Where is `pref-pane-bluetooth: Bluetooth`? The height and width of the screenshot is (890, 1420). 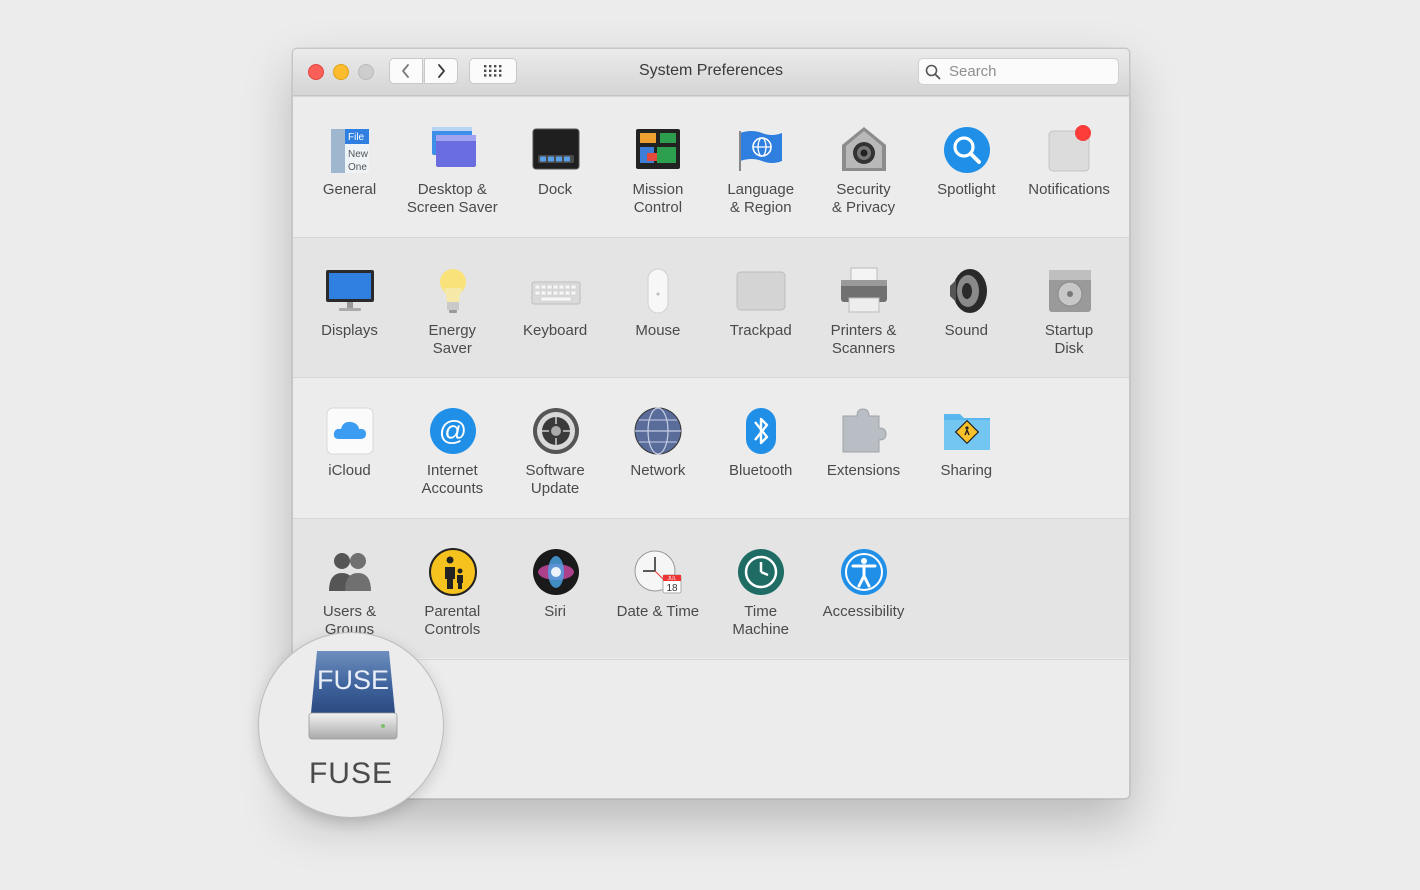
pref-pane-bluetooth: Bluetooth is located at coordinates (760, 448).